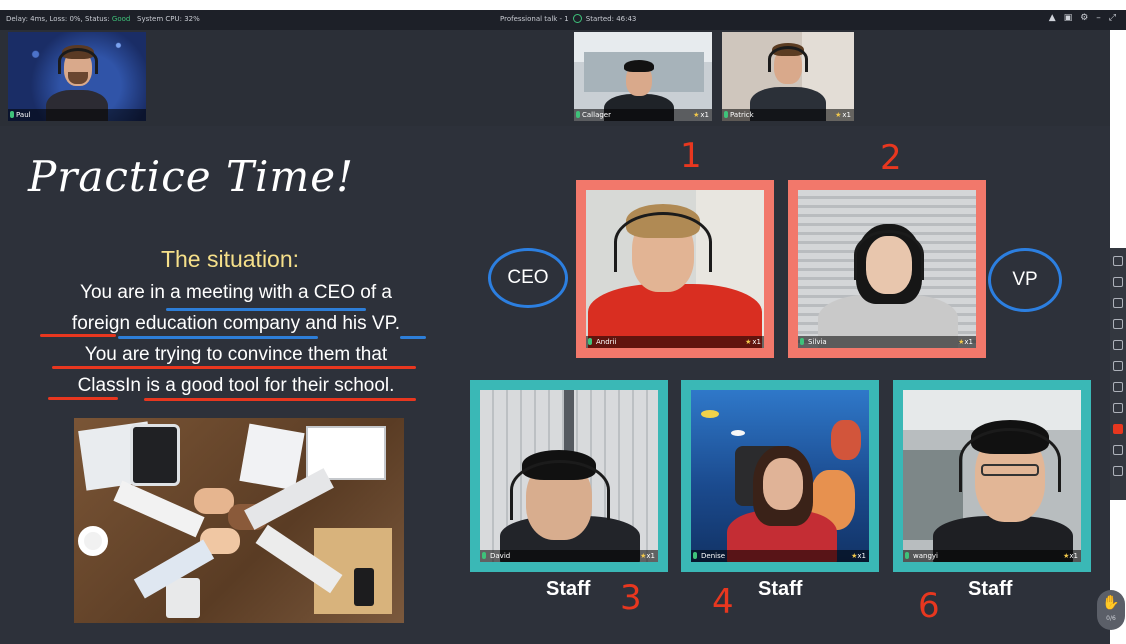  What do you see at coordinates (675, 269) in the screenshot?
I see `video-tile-andrii: Andrii ★x1` at bounding box center [675, 269].